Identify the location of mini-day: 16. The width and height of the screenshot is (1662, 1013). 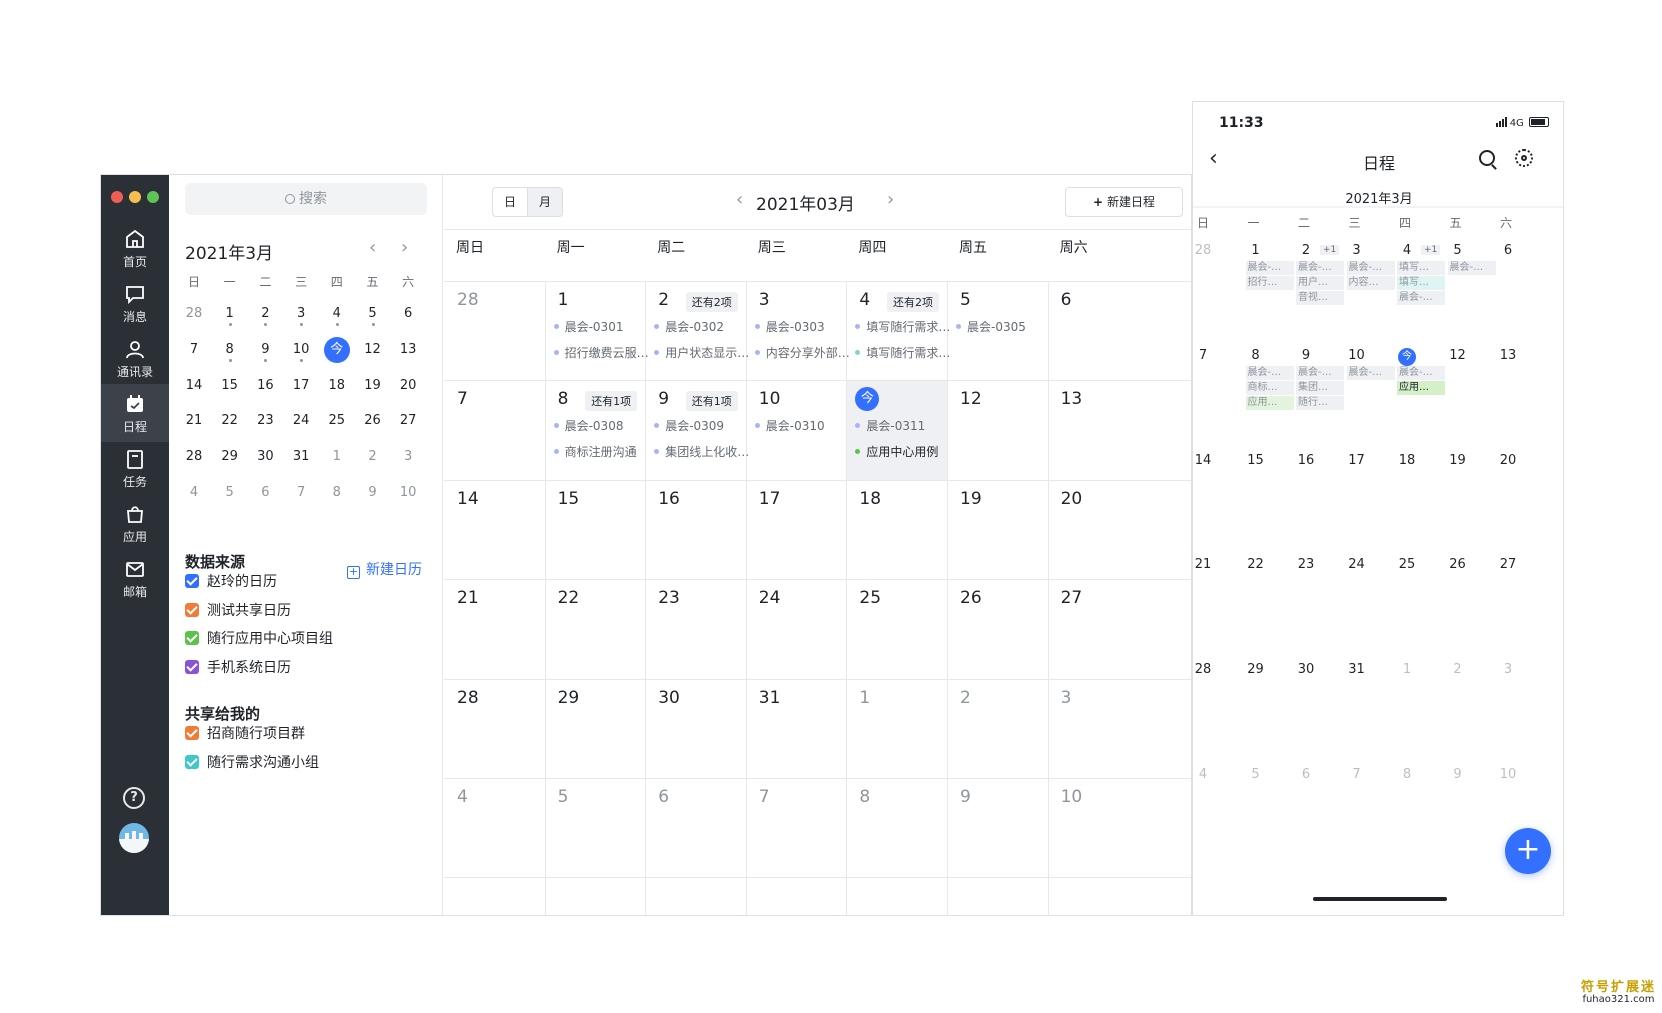
(265, 390).